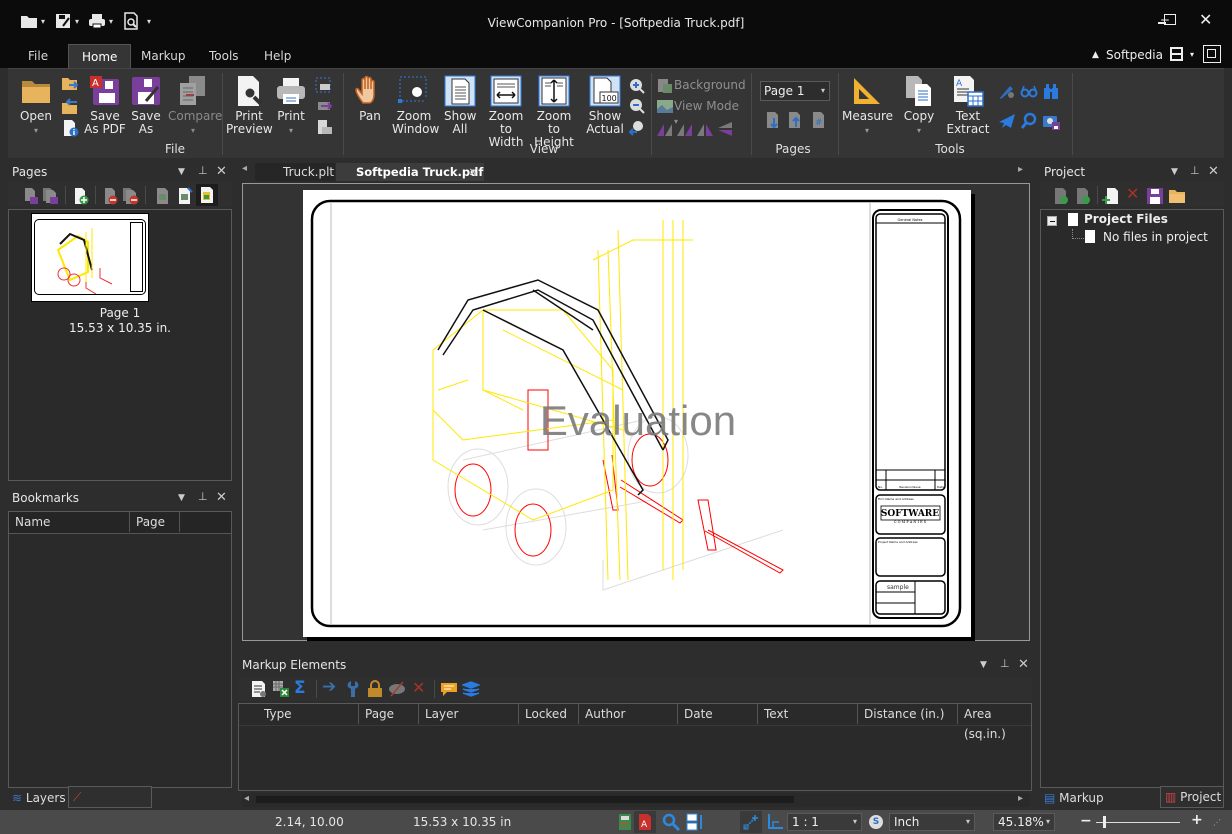 The width and height of the screenshot is (1232, 834). What do you see at coordinates (299, 714) in the screenshot?
I see `column-header-type: Type` at bounding box center [299, 714].